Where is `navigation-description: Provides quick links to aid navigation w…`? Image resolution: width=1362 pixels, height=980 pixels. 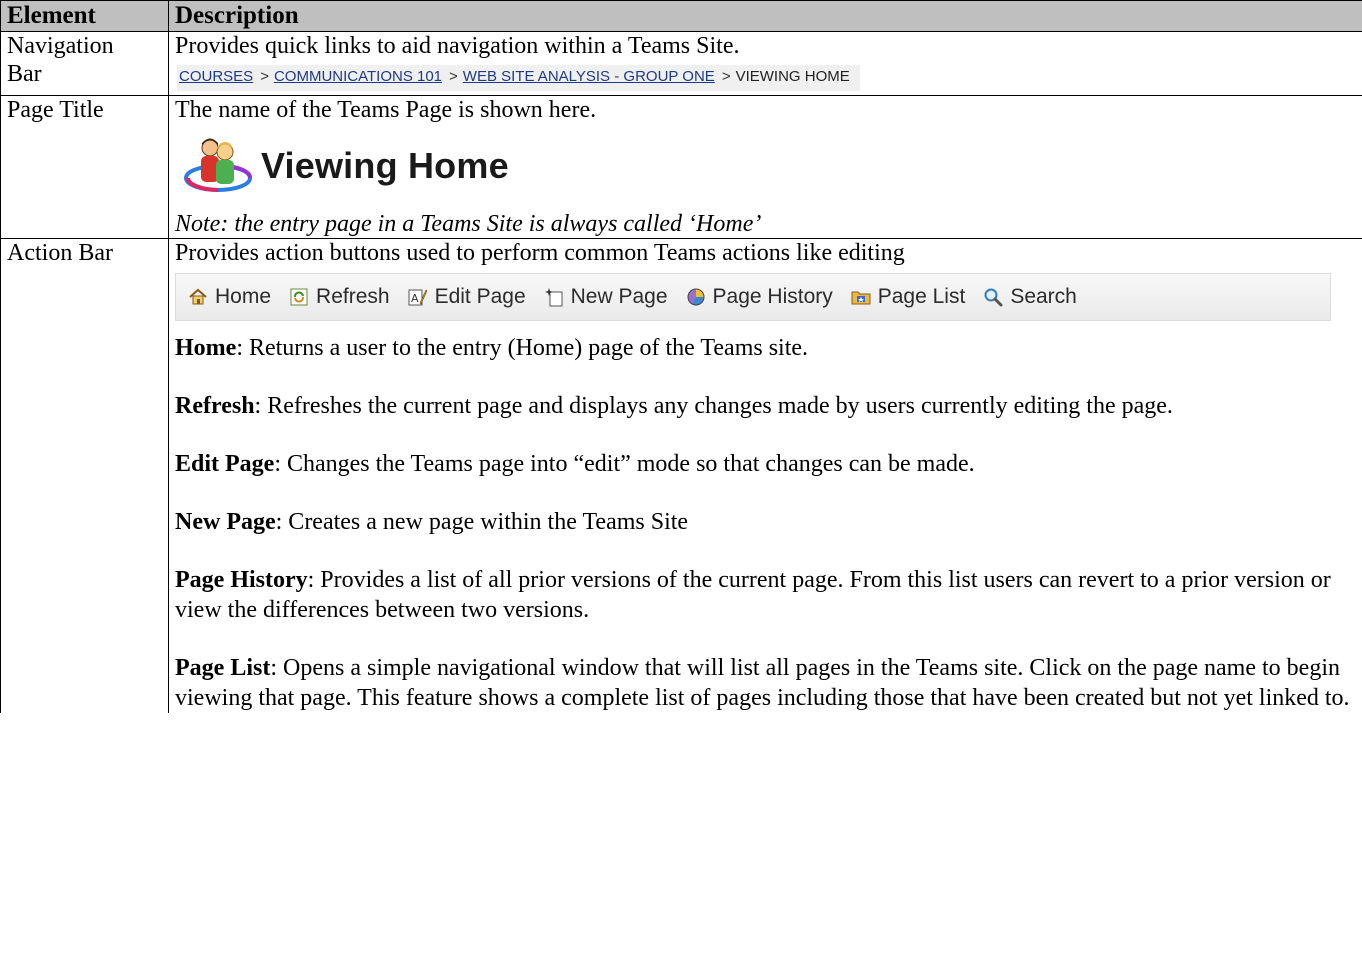 navigation-description: Provides quick links to aid navigation w… is located at coordinates (457, 46).